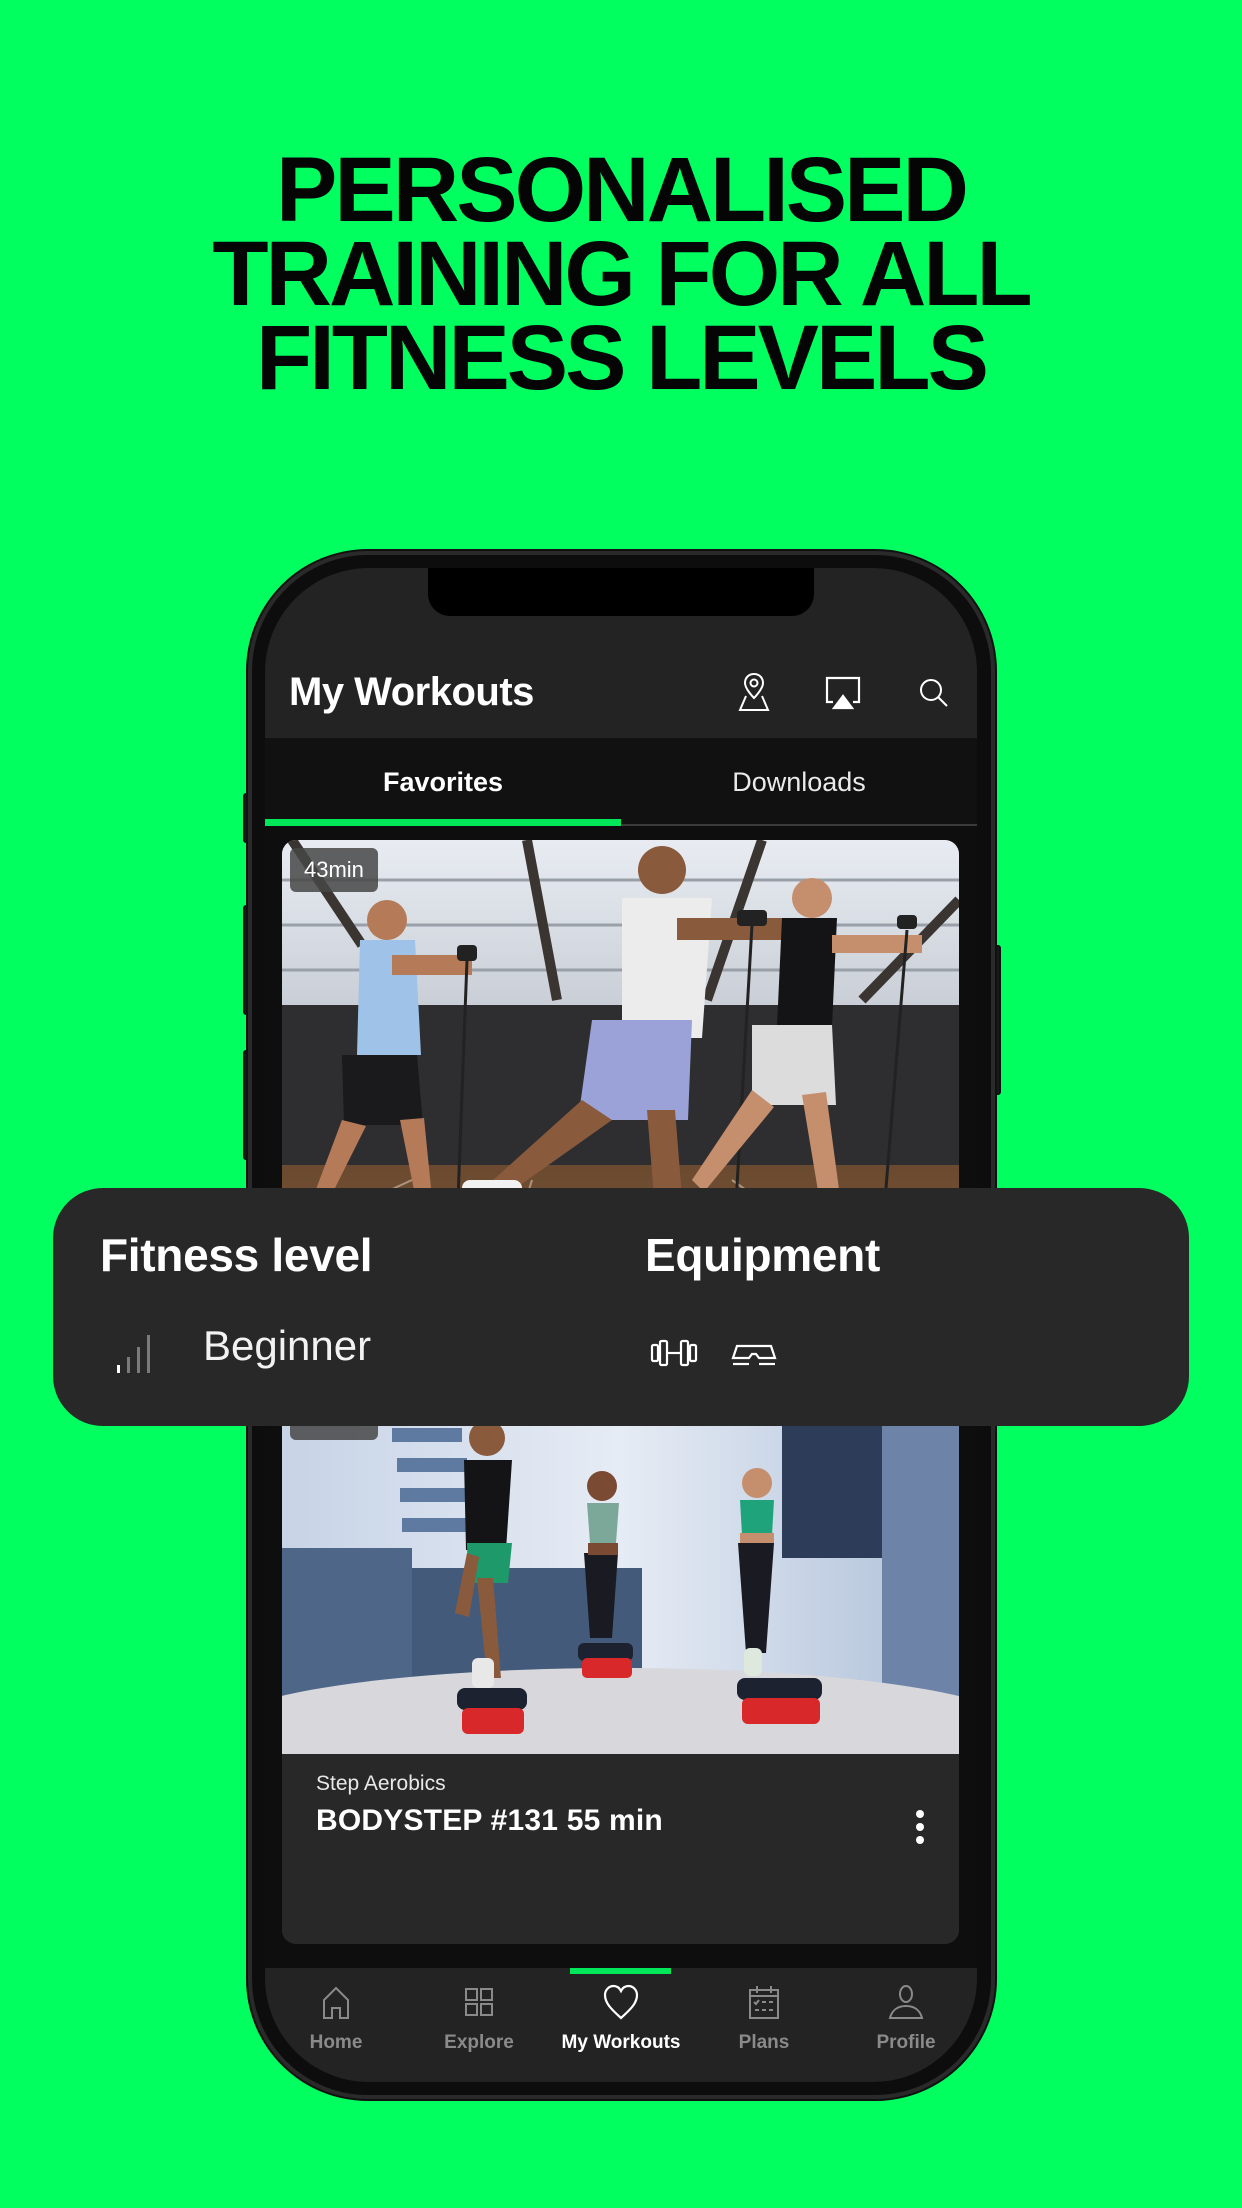  I want to click on equipment-heading: Equipment, so click(762, 1255).